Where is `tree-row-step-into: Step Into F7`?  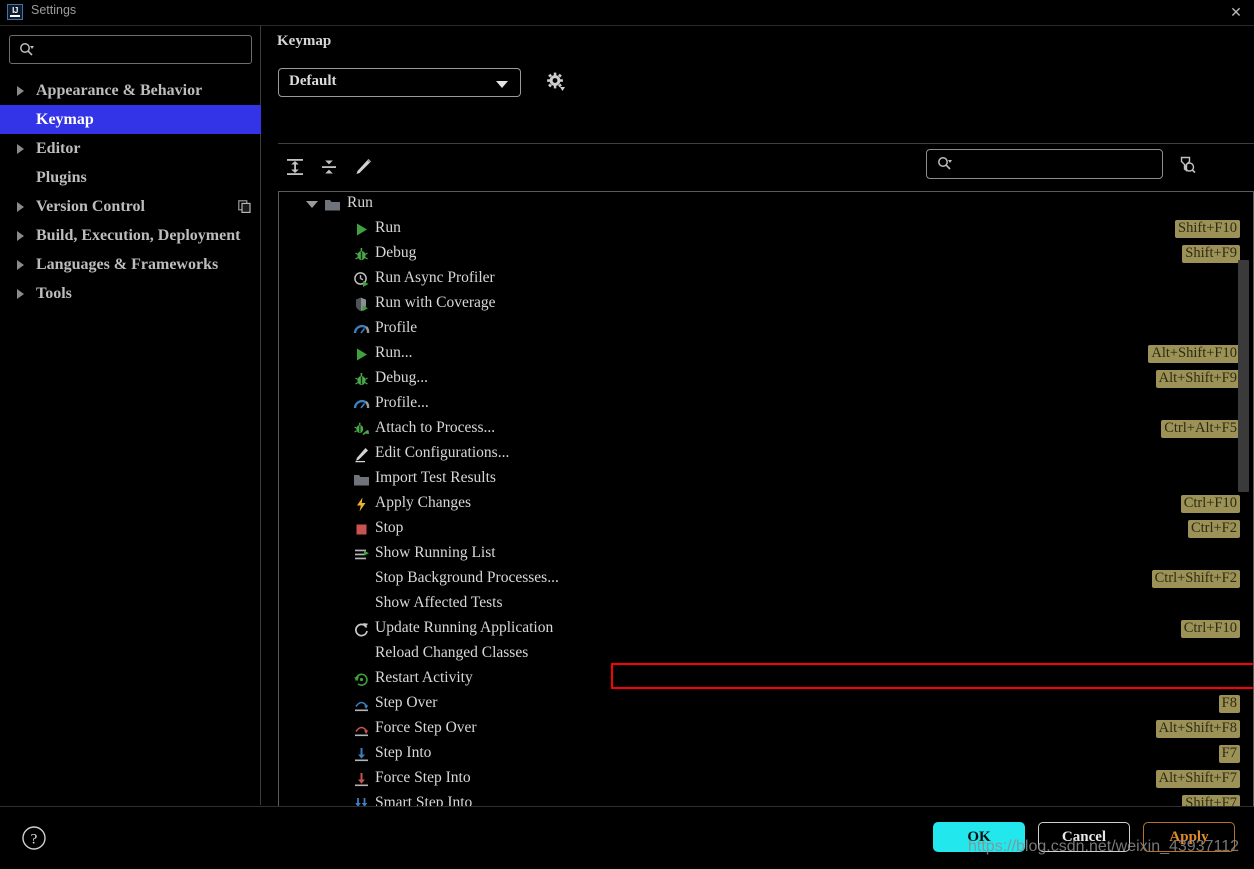
tree-row-step-into: Step Into F7 is located at coordinates (766, 754).